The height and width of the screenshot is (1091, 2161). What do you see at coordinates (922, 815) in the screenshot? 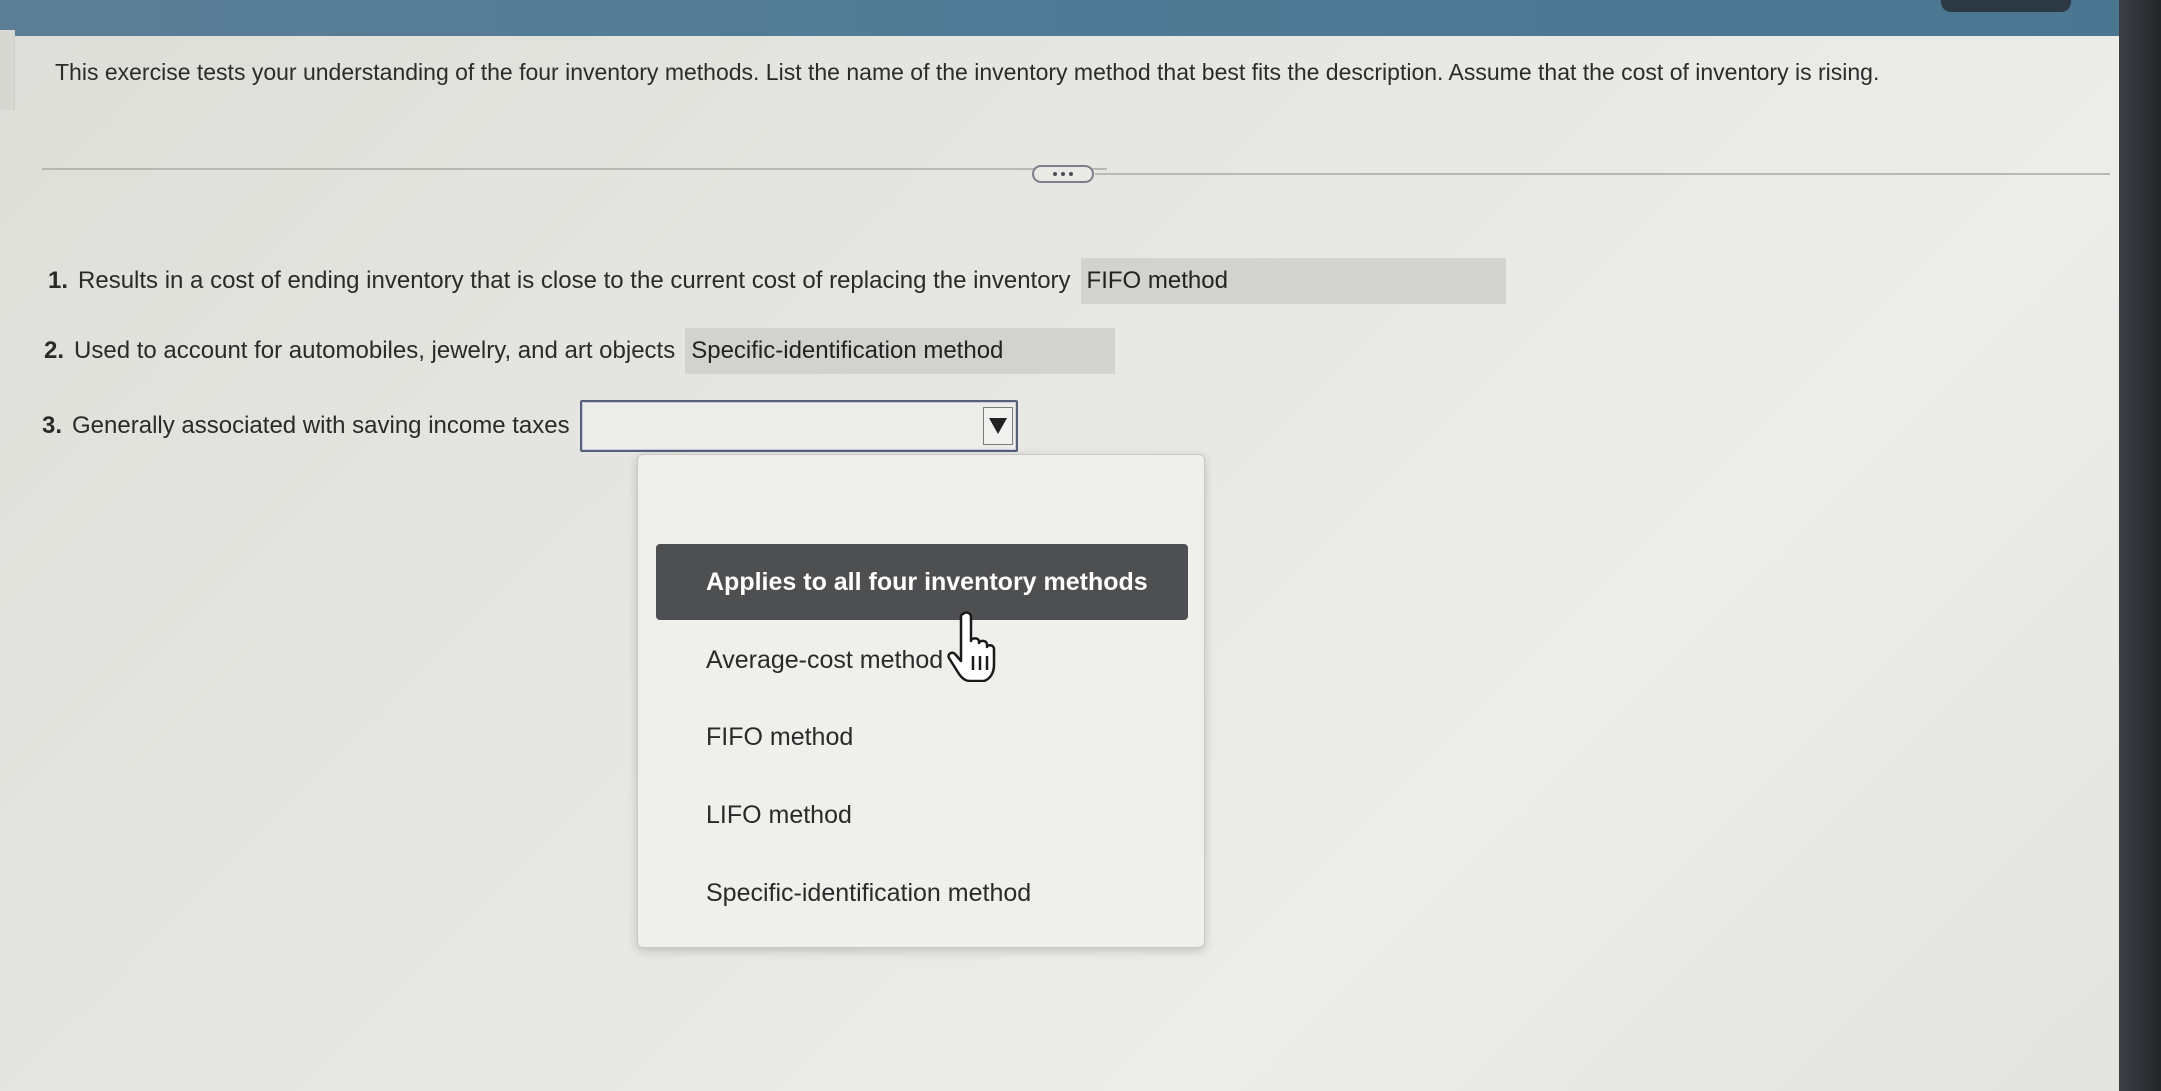
I see `dropdown-option-lifo: LIFO method` at bounding box center [922, 815].